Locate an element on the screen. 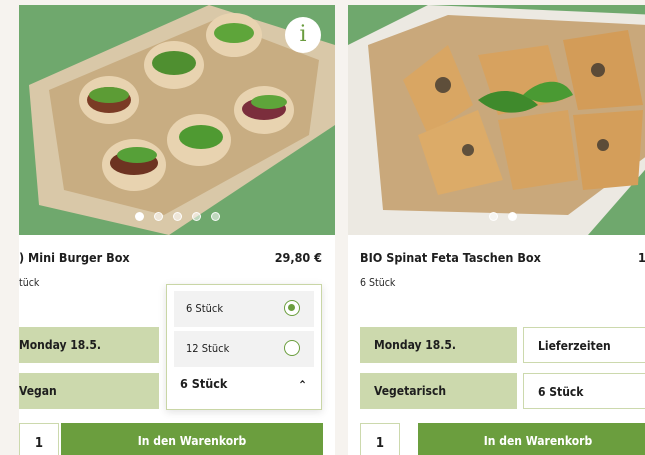  delivery-times-label: Lieferzeiten is located at coordinates (574, 346).